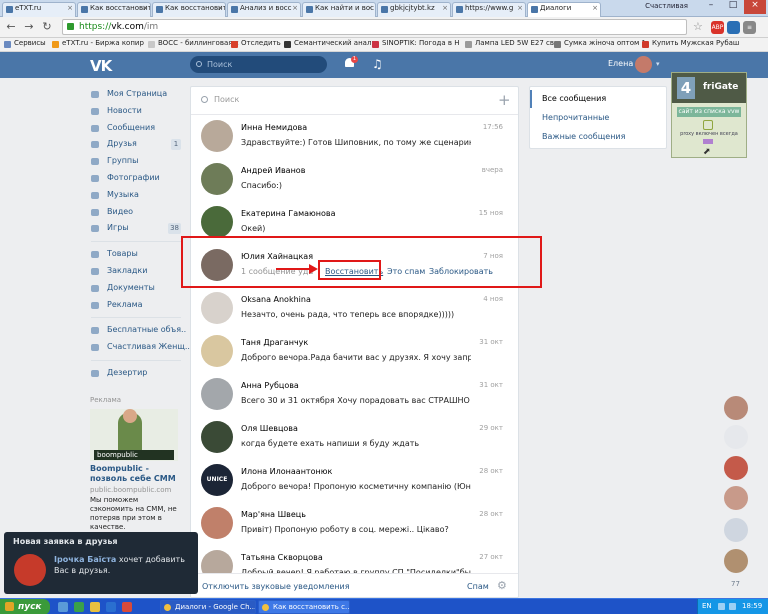 The image size is (768, 614). I want to click on vk-logo: VK, so click(101, 66).